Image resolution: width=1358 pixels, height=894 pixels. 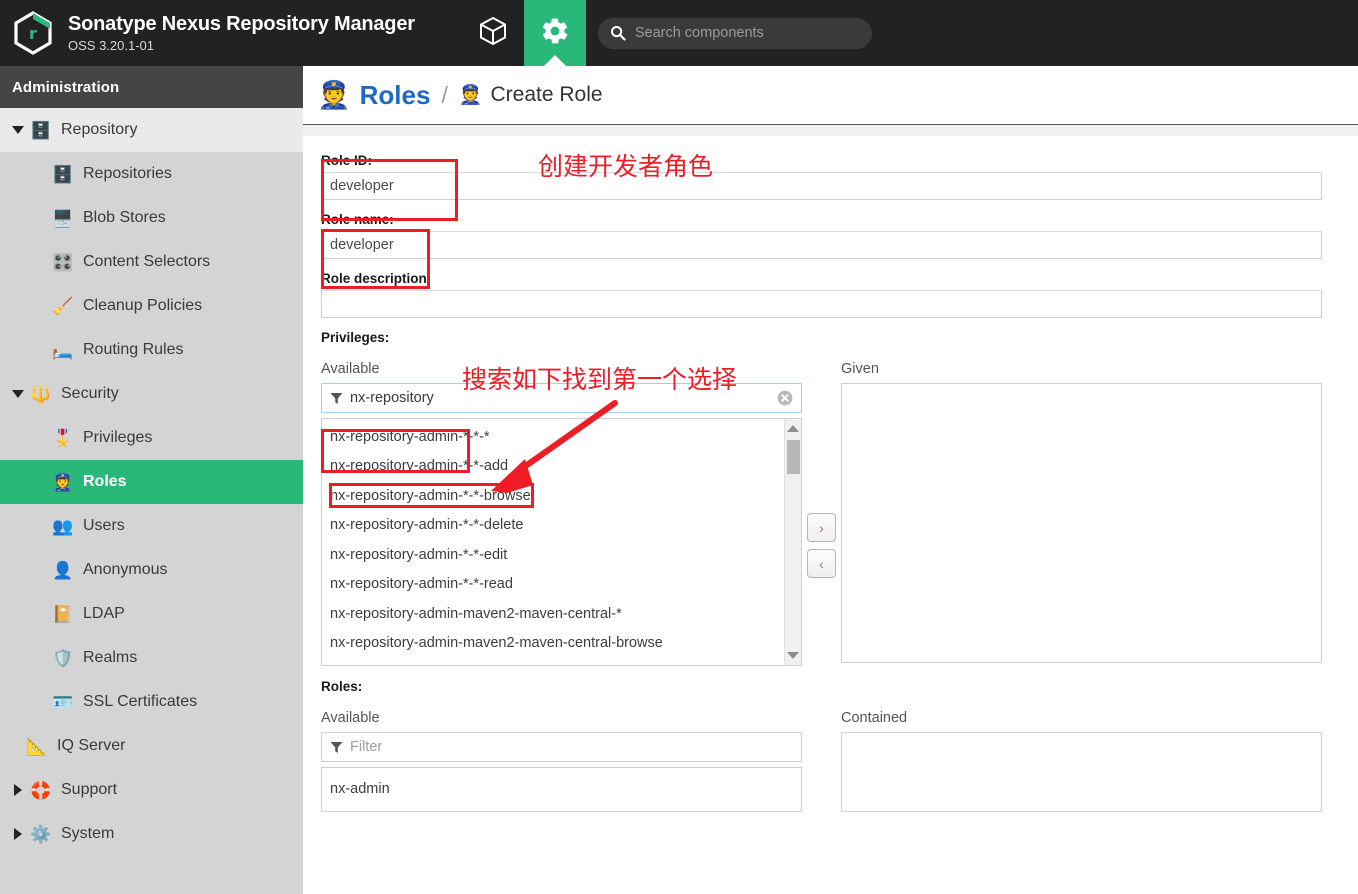 I want to click on content-top-band, so click(x=830, y=130).